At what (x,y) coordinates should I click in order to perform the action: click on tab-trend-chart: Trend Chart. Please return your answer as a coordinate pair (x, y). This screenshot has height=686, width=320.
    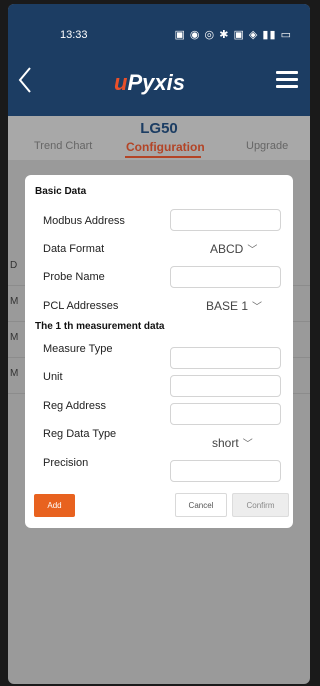
    Looking at the image, I should click on (63, 146).